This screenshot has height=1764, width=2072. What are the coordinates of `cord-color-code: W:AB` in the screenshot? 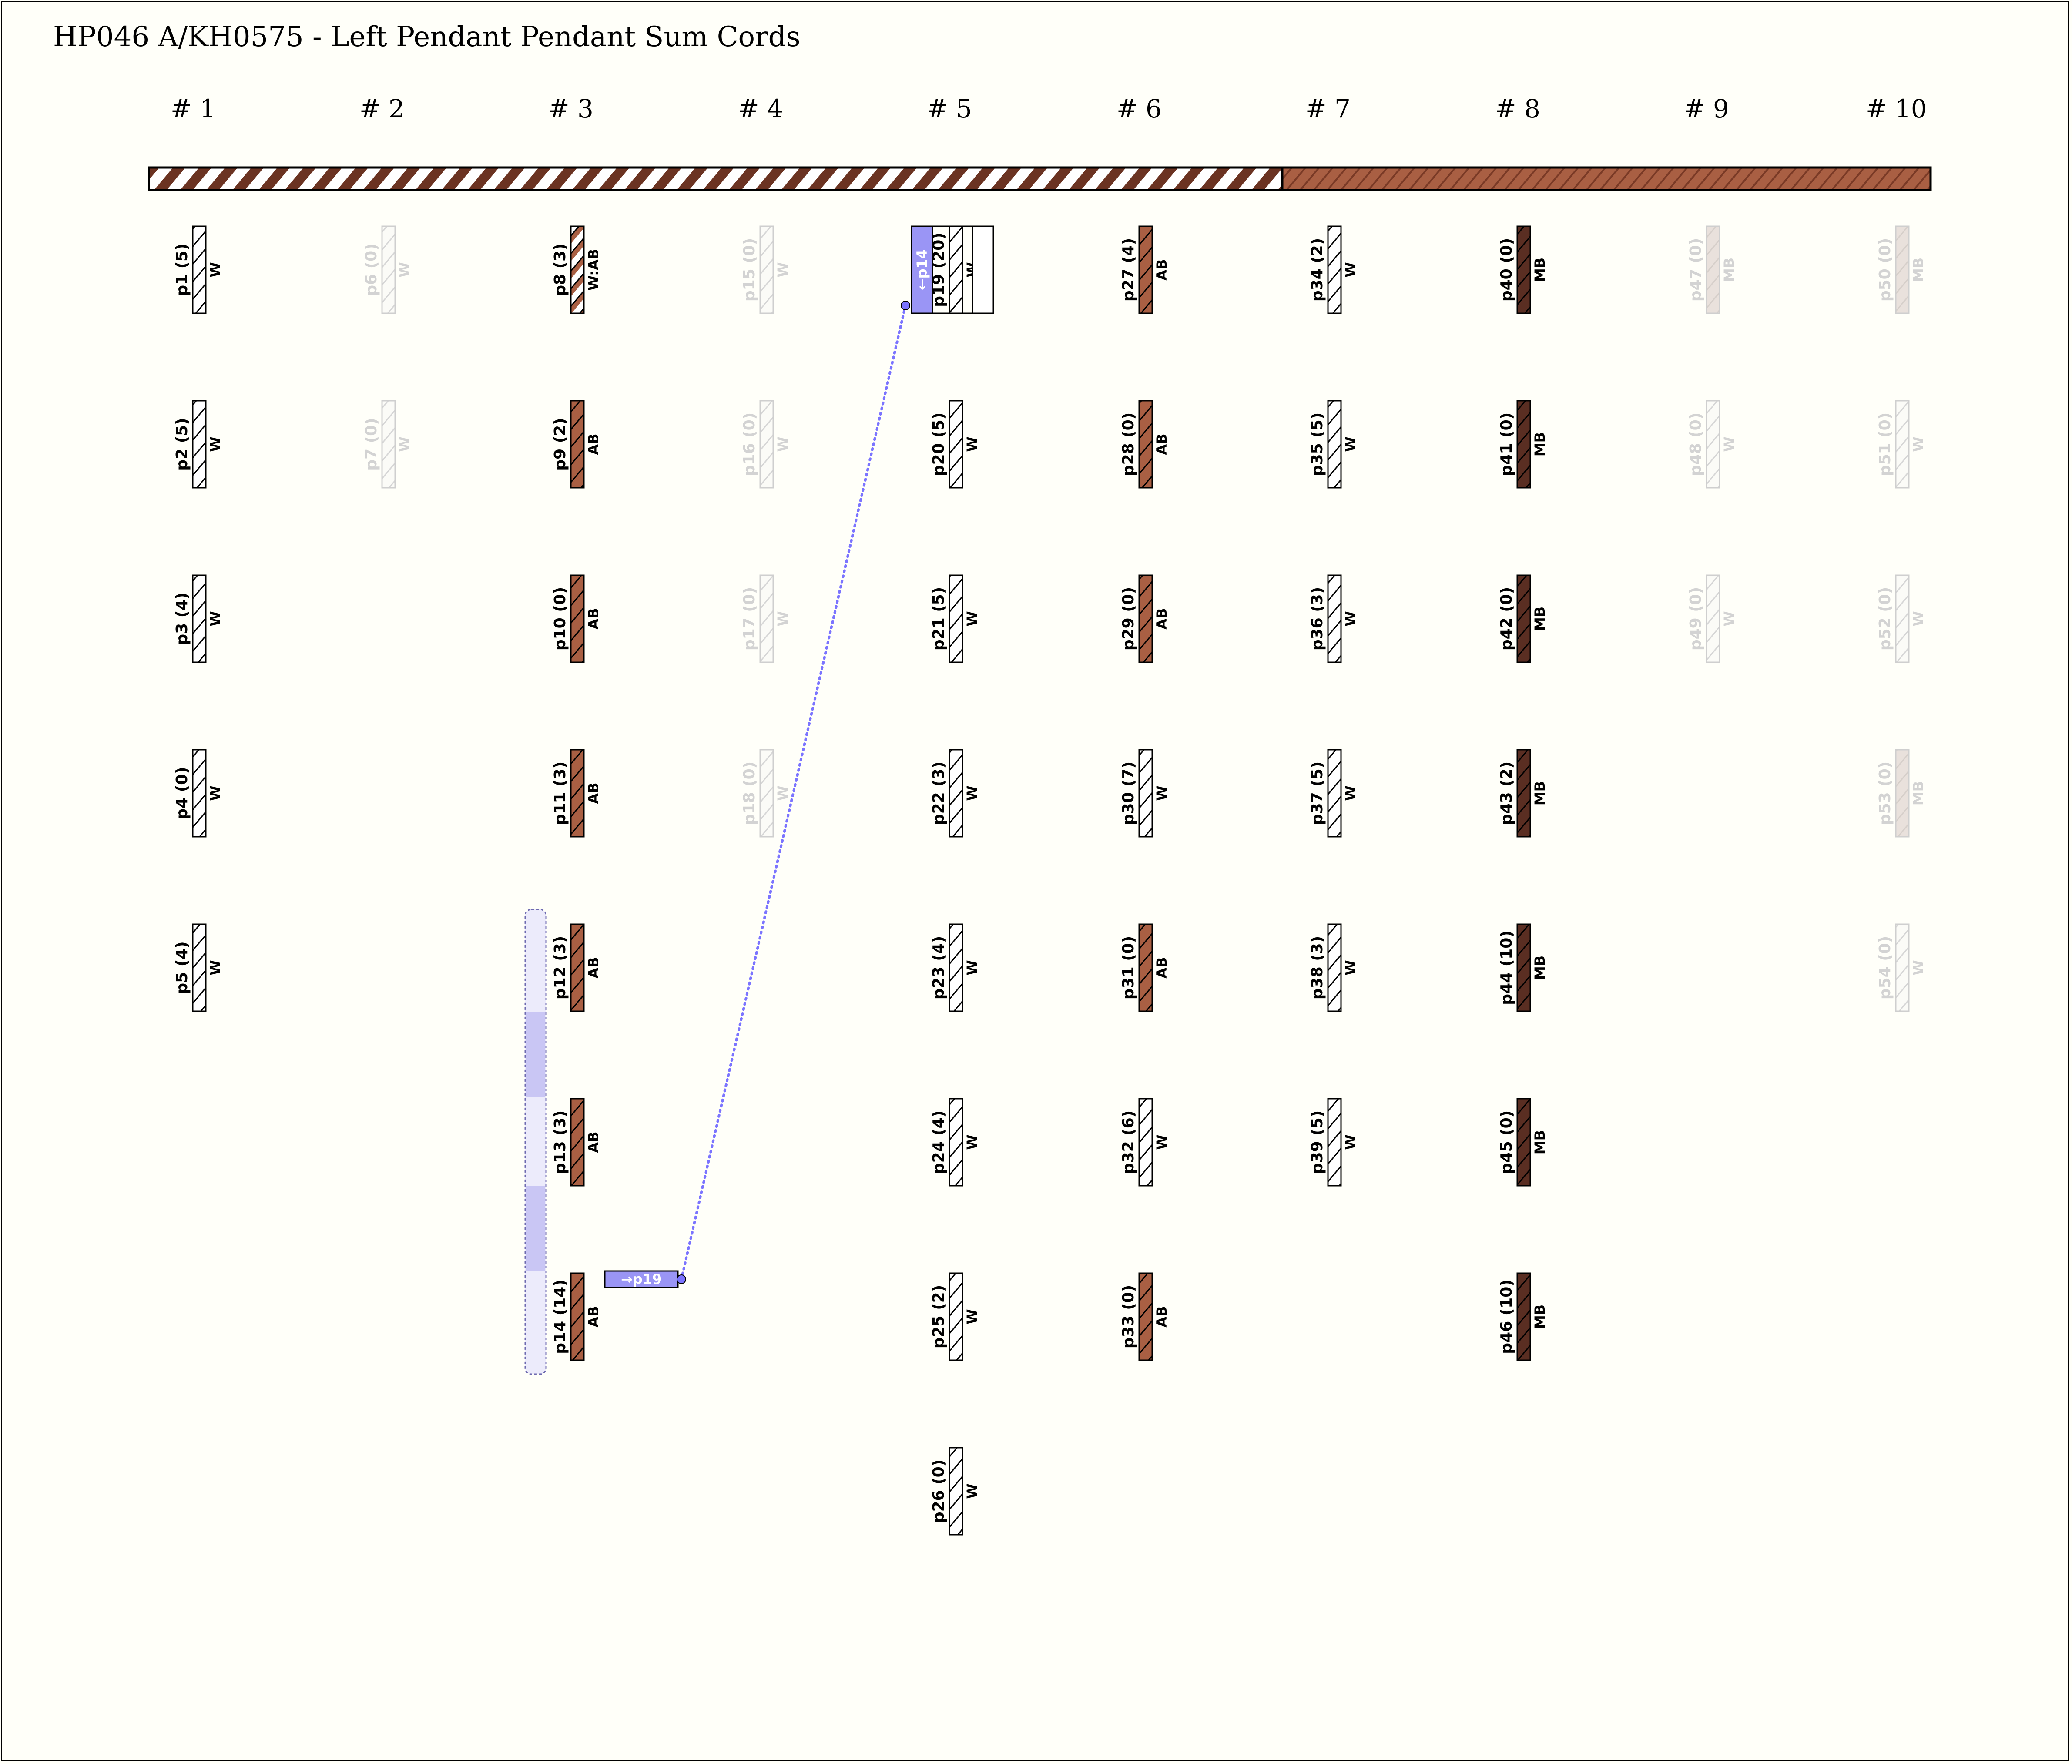 It's located at (593, 270).